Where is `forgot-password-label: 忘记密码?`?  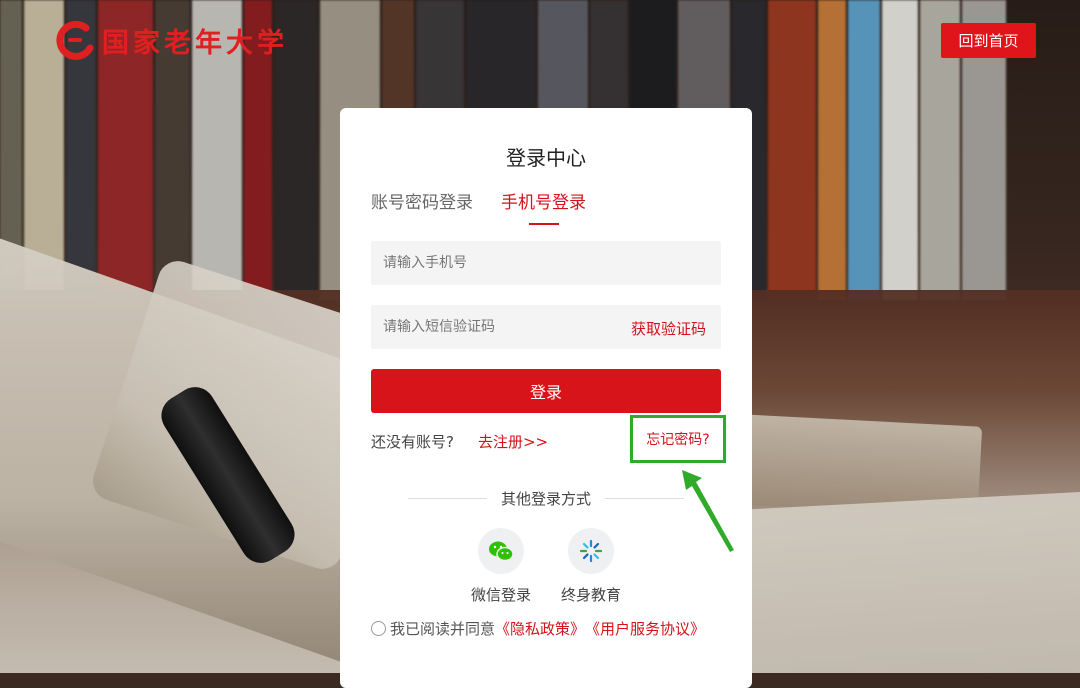 forgot-password-label: 忘记密码? is located at coordinates (678, 440).